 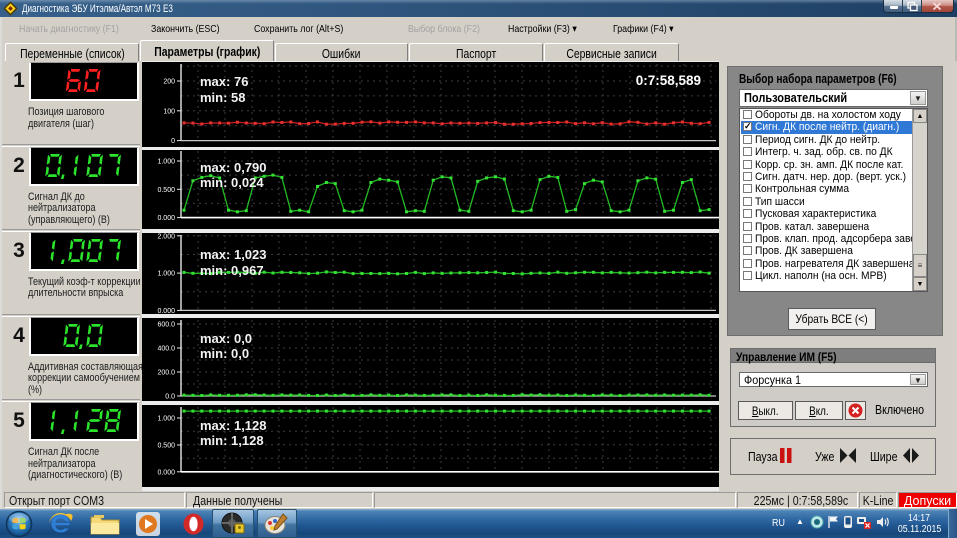 What do you see at coordinates (166, 324) in the screenshot?
I see `svg-text: 600.0` at bounding box center [166, 324].